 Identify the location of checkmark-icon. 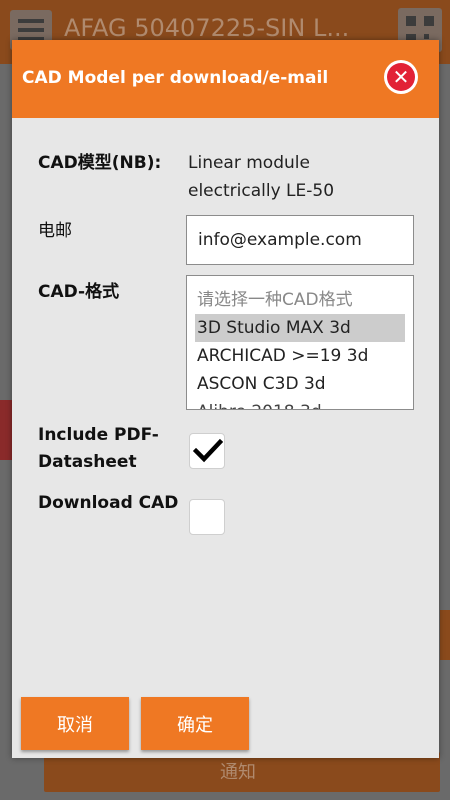
(208, 450).